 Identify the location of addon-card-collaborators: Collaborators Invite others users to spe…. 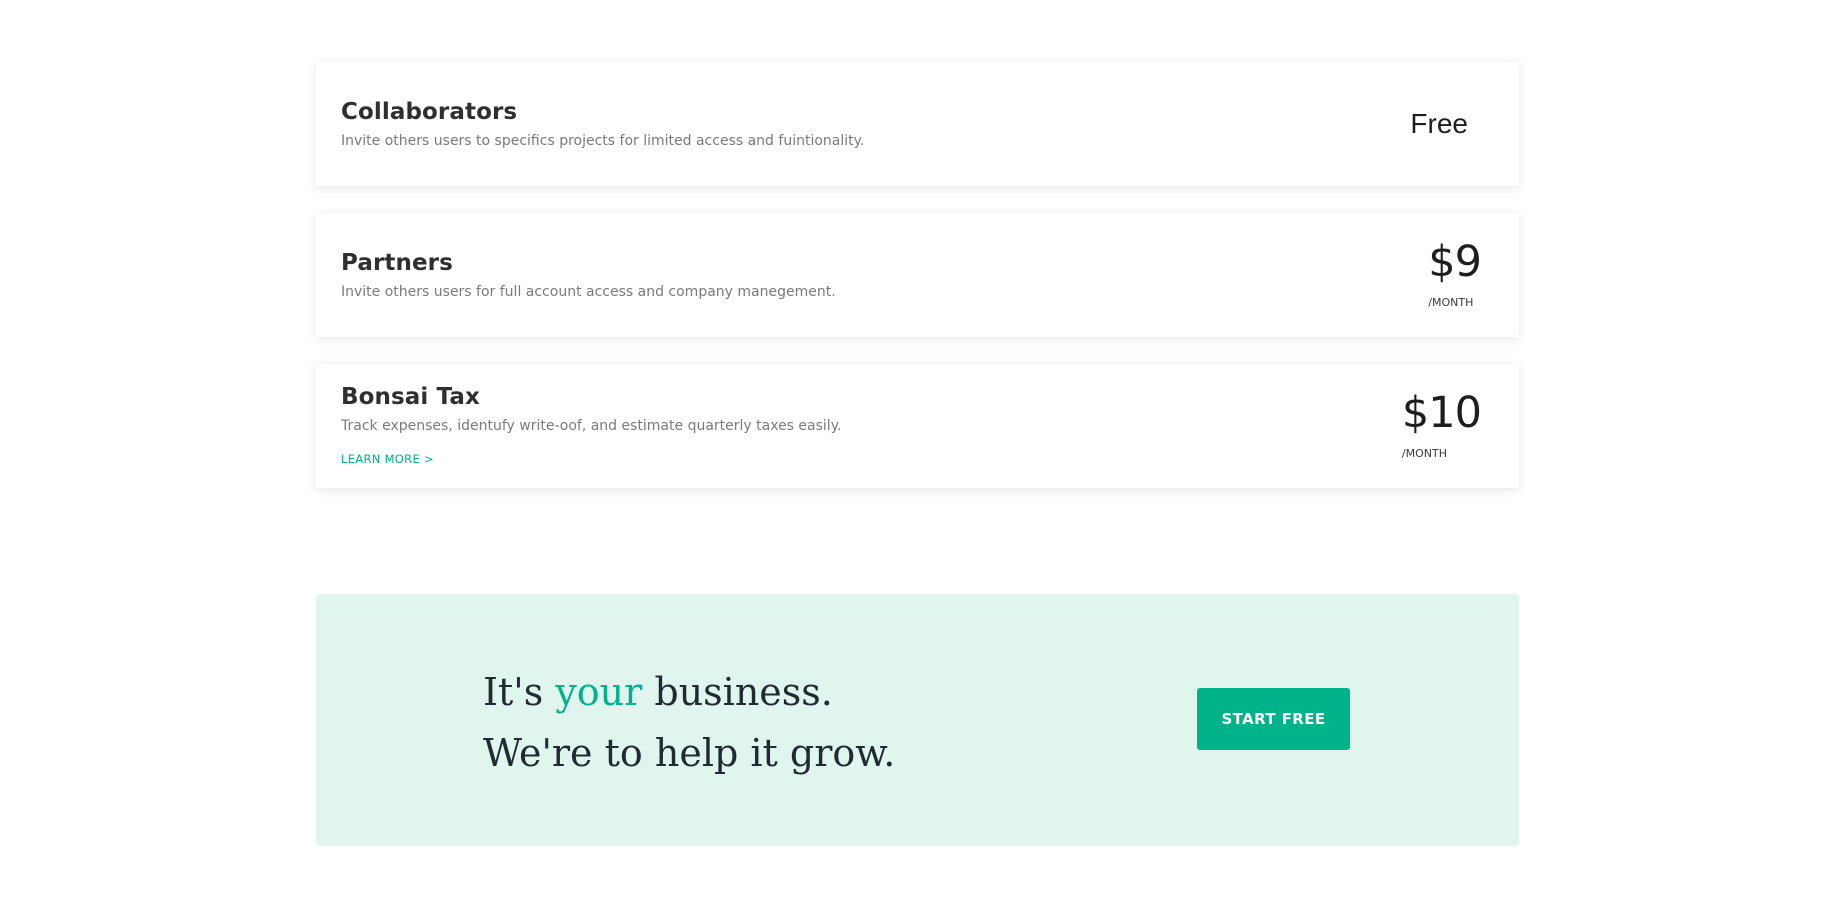
(917, 124).